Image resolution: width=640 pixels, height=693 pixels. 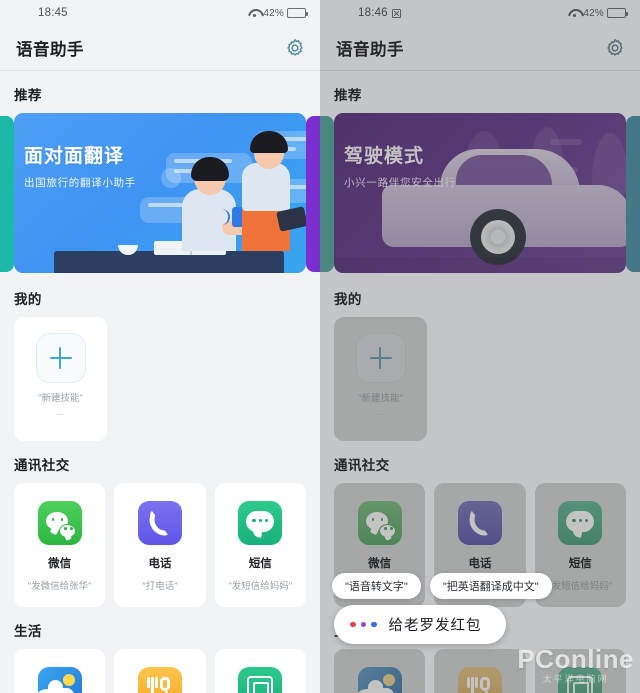 I want to click on tile-weather: ΛΛ 天气, so click(x=60, y=671).